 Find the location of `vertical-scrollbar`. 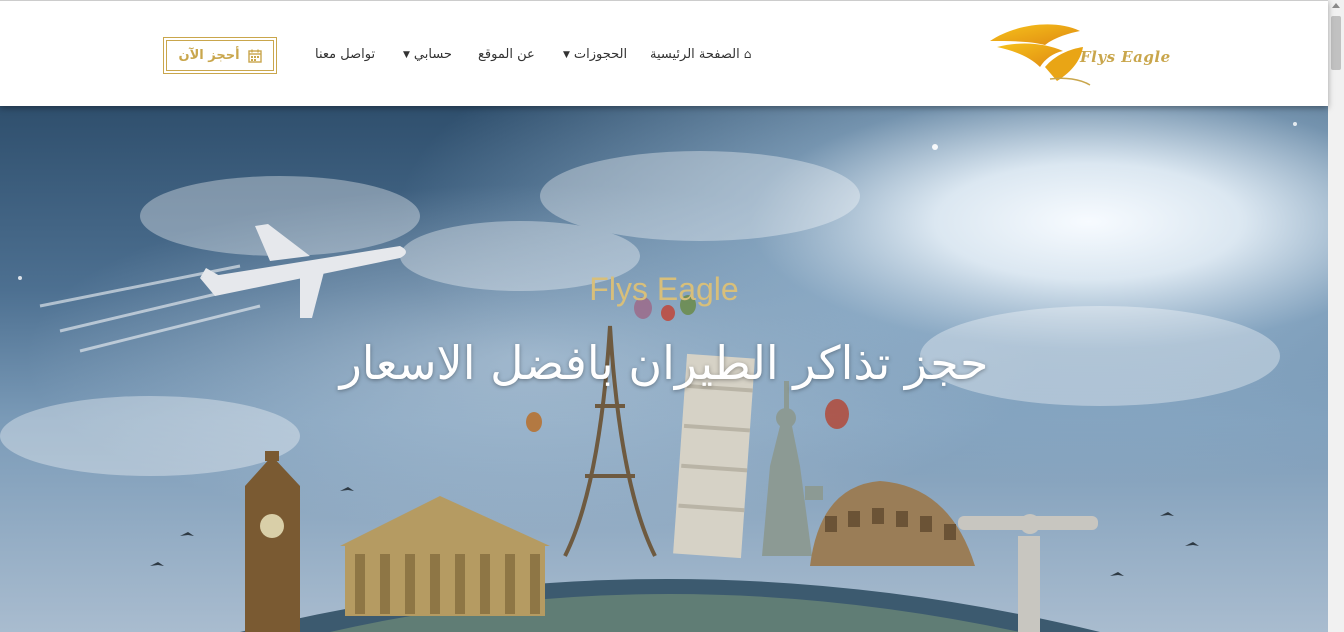

vertical-scrollbar is located at coordinates (1336, 316).